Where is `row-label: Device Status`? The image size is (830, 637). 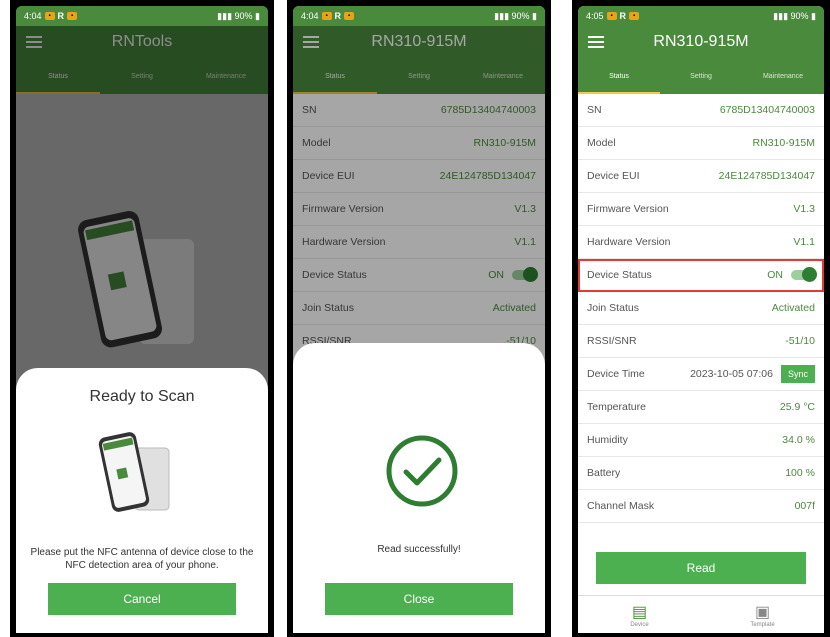 row-label: Device Status is located at coordinates (619, 275).